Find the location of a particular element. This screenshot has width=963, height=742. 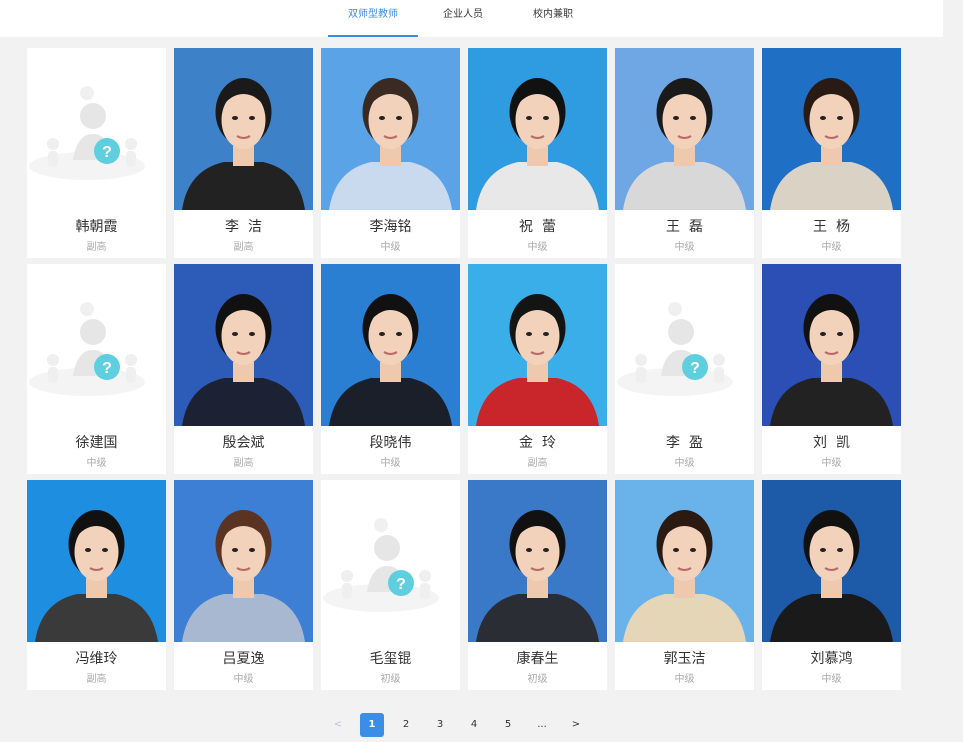

teacher-card: 康春生 初级 is located at coordinates (537, 585).